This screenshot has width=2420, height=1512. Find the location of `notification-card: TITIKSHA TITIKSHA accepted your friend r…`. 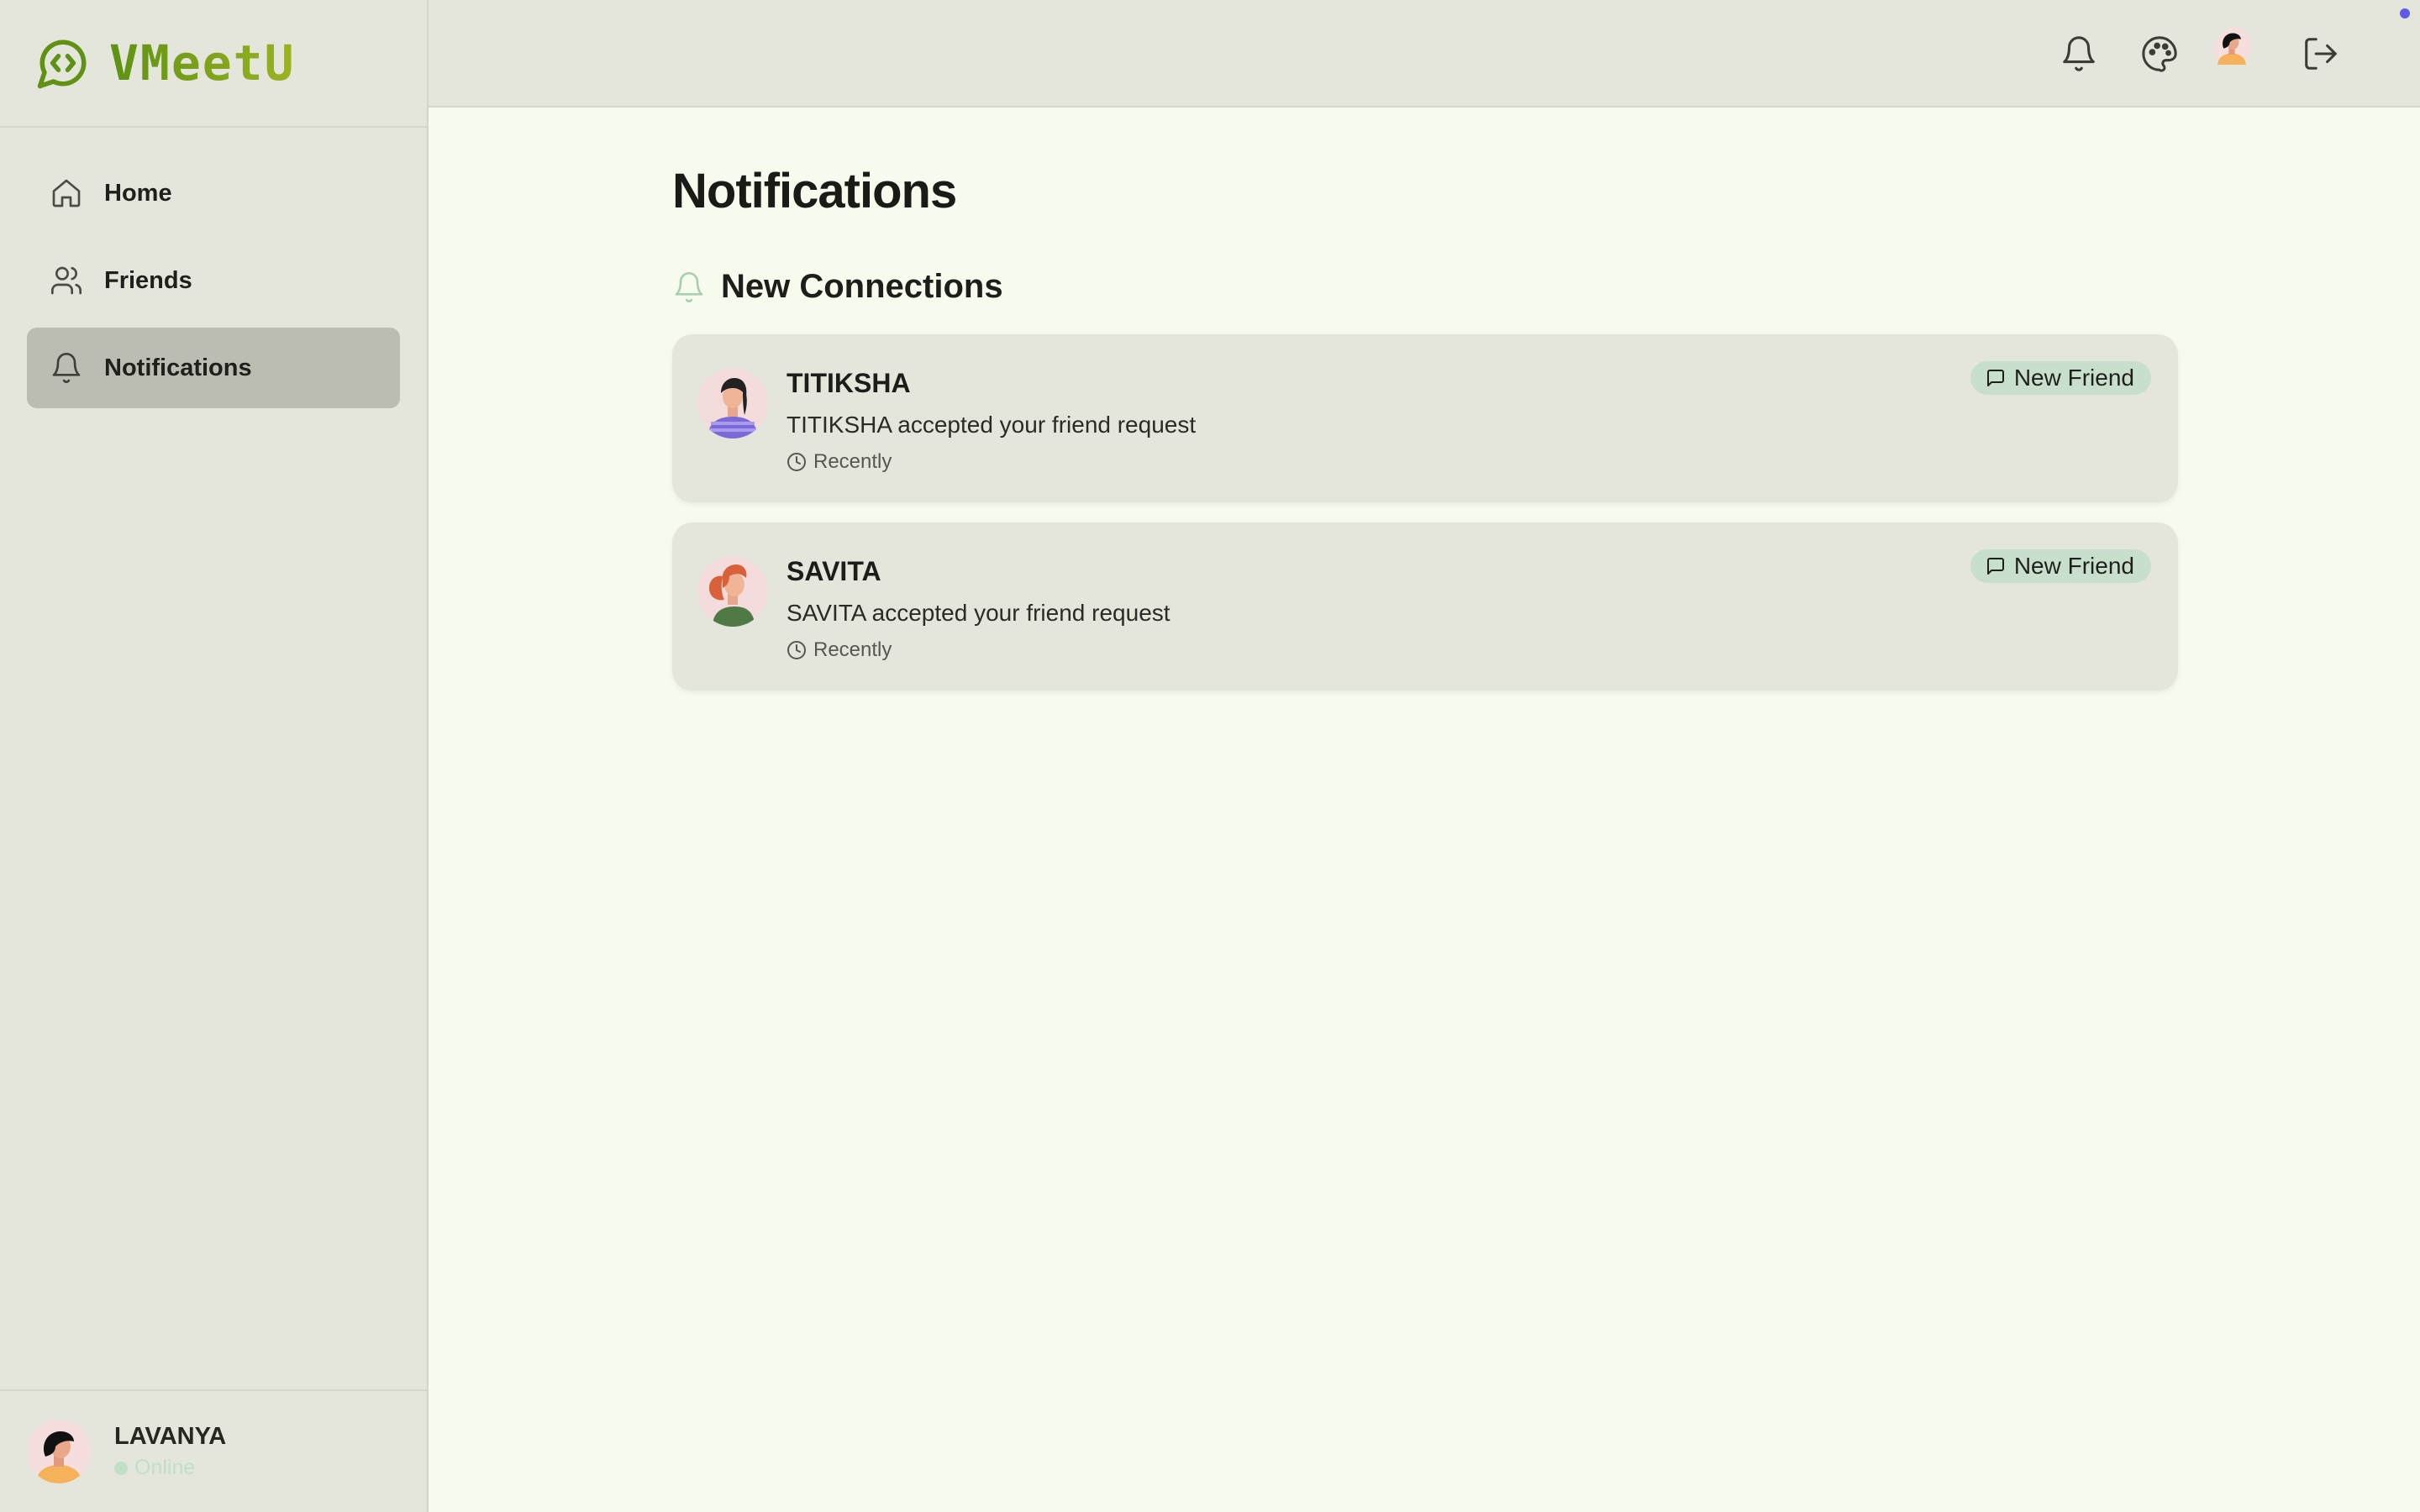

notification-card: TITIKSHA TITIKSHA accepted your friend r… is located at coordinates (1425, 418).